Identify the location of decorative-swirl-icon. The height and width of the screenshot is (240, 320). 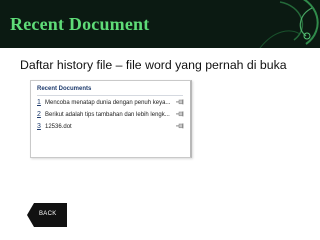
(289, 24).